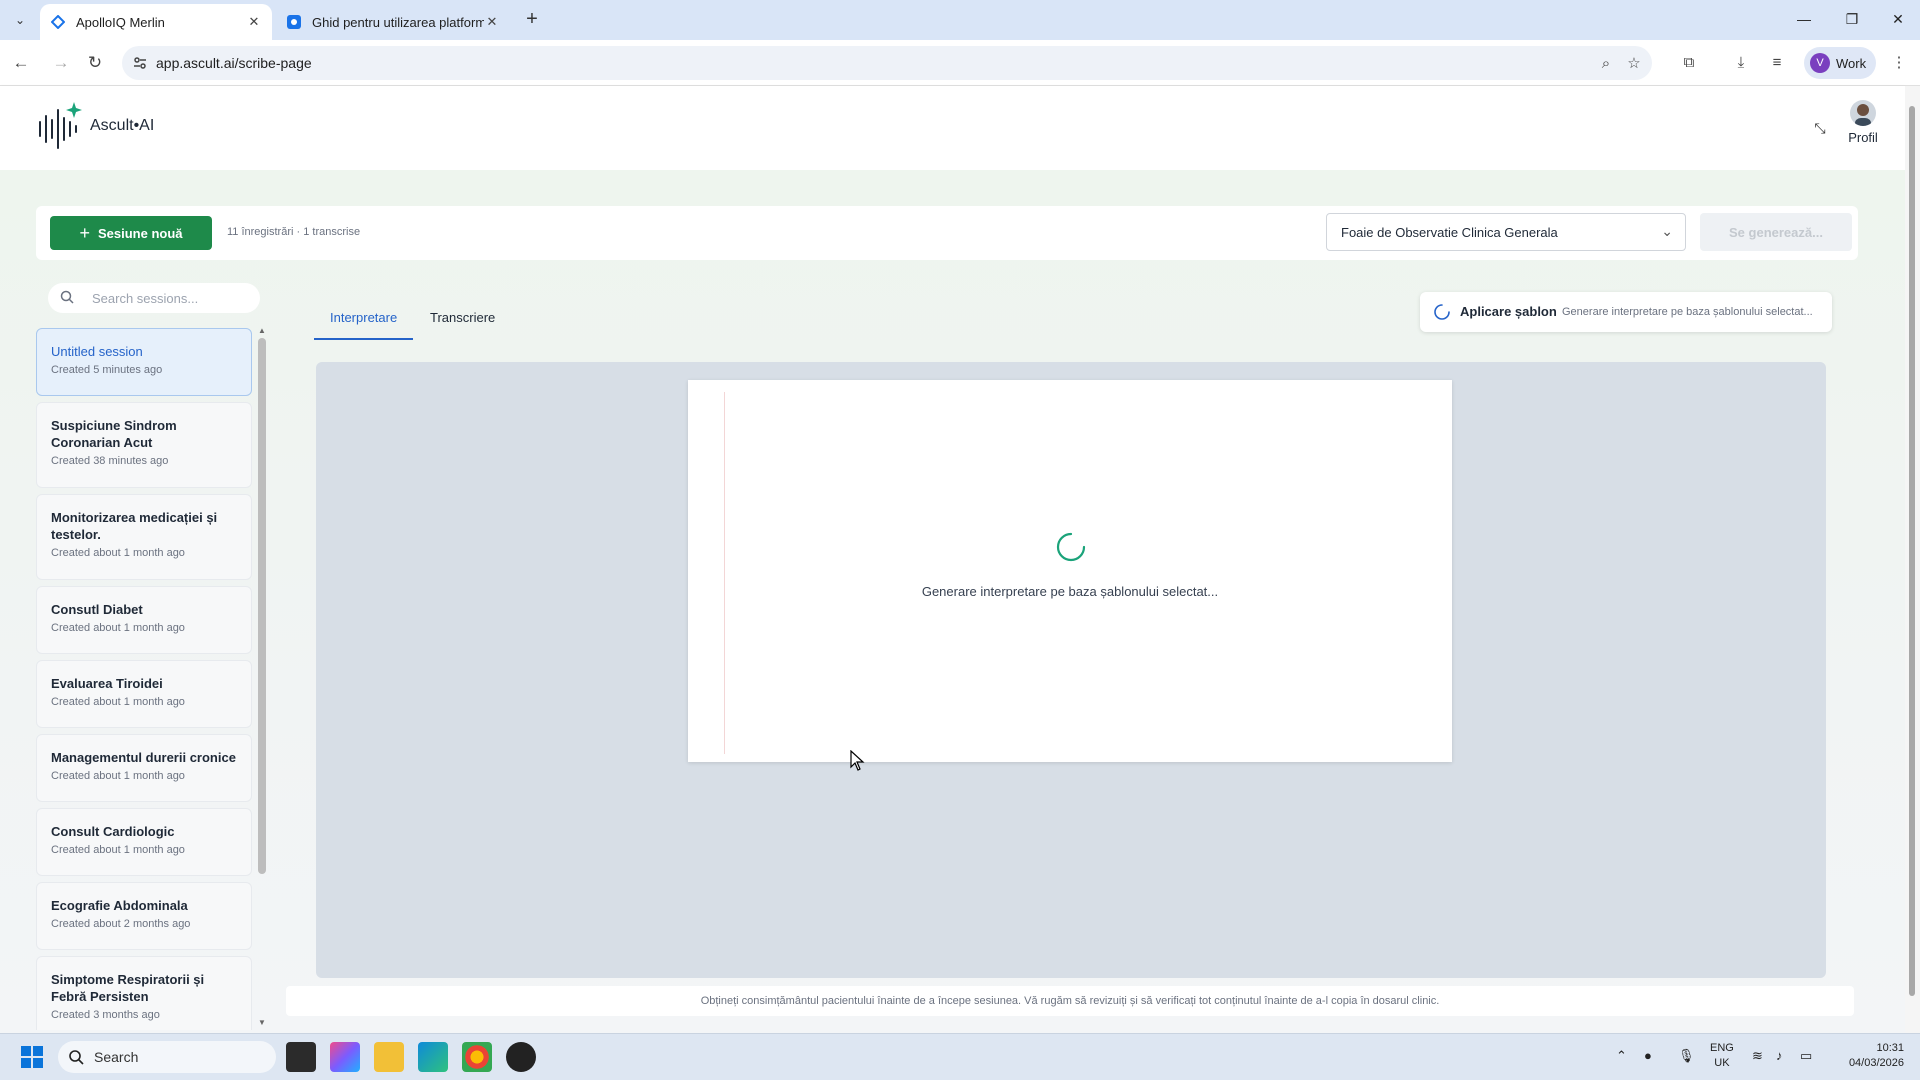 The height and width of the screenshot is (1080, 1920). I want to click on close-window-icon: ✕, so click(1898, 19).